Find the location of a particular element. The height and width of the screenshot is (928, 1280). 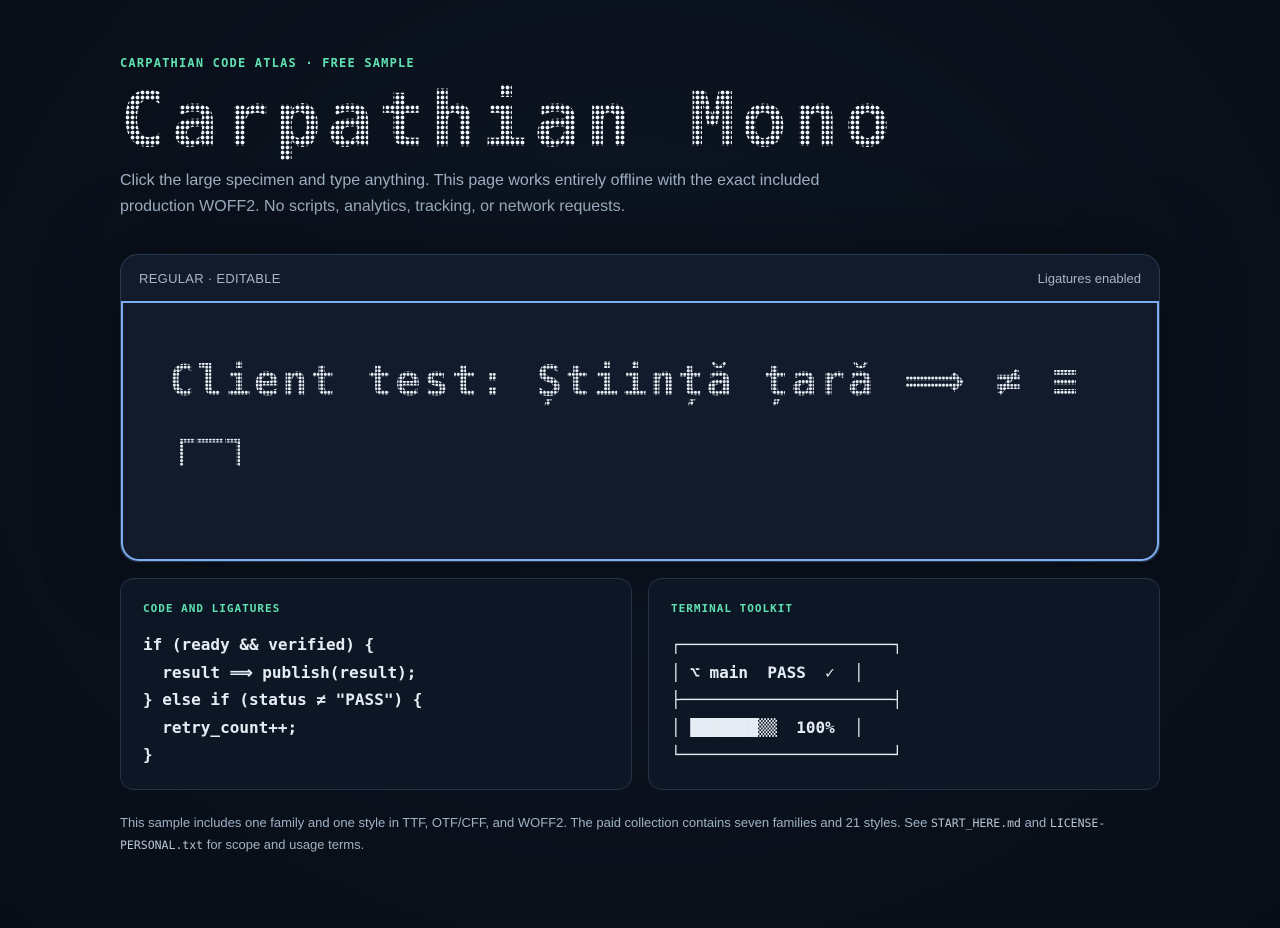

eyebrow-label: CARPATHIAN CODE ATLAS · FREE SAMPLE is located at coordinates (267, 63).